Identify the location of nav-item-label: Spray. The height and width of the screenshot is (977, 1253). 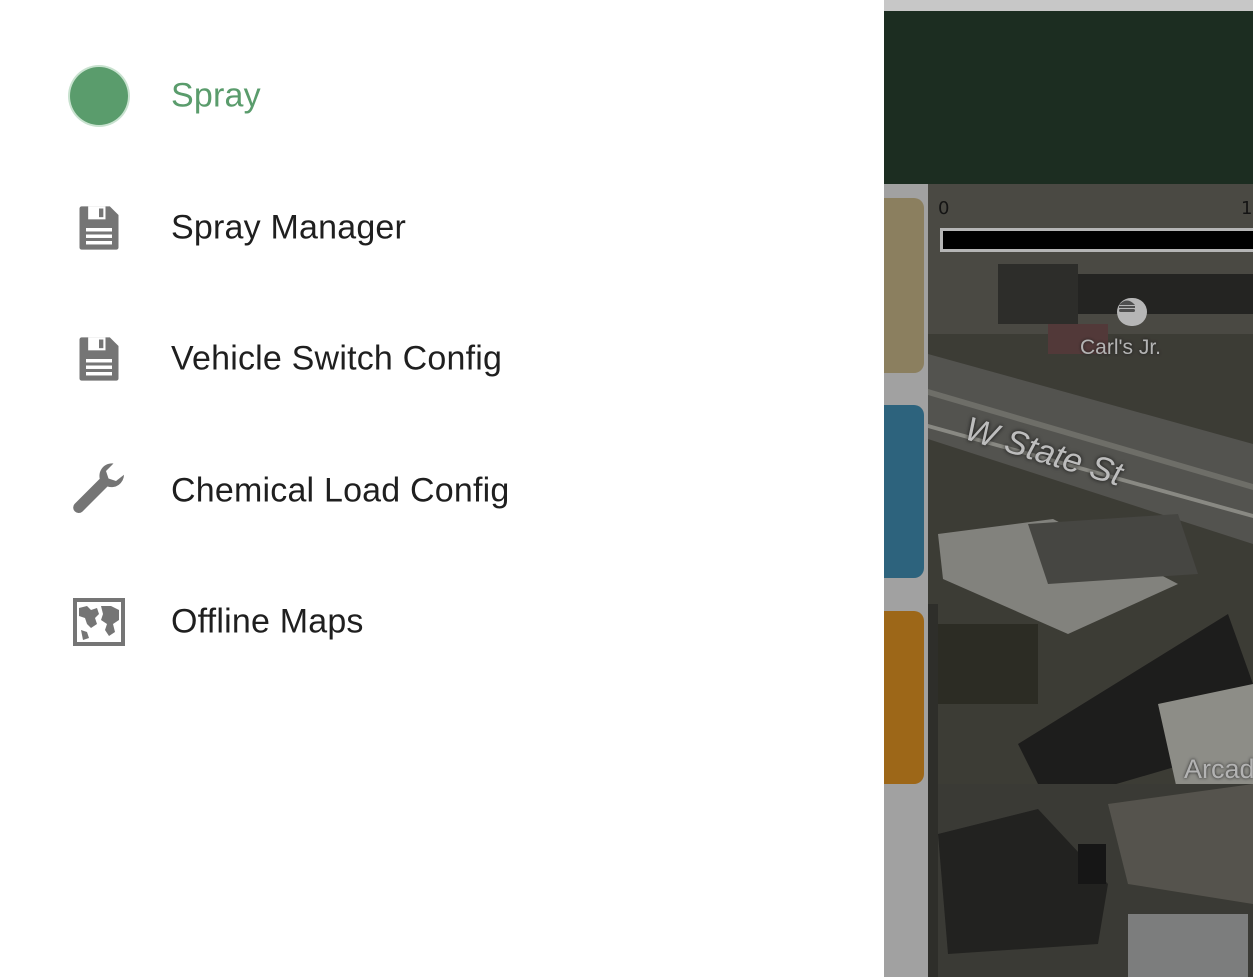
(216, 95).